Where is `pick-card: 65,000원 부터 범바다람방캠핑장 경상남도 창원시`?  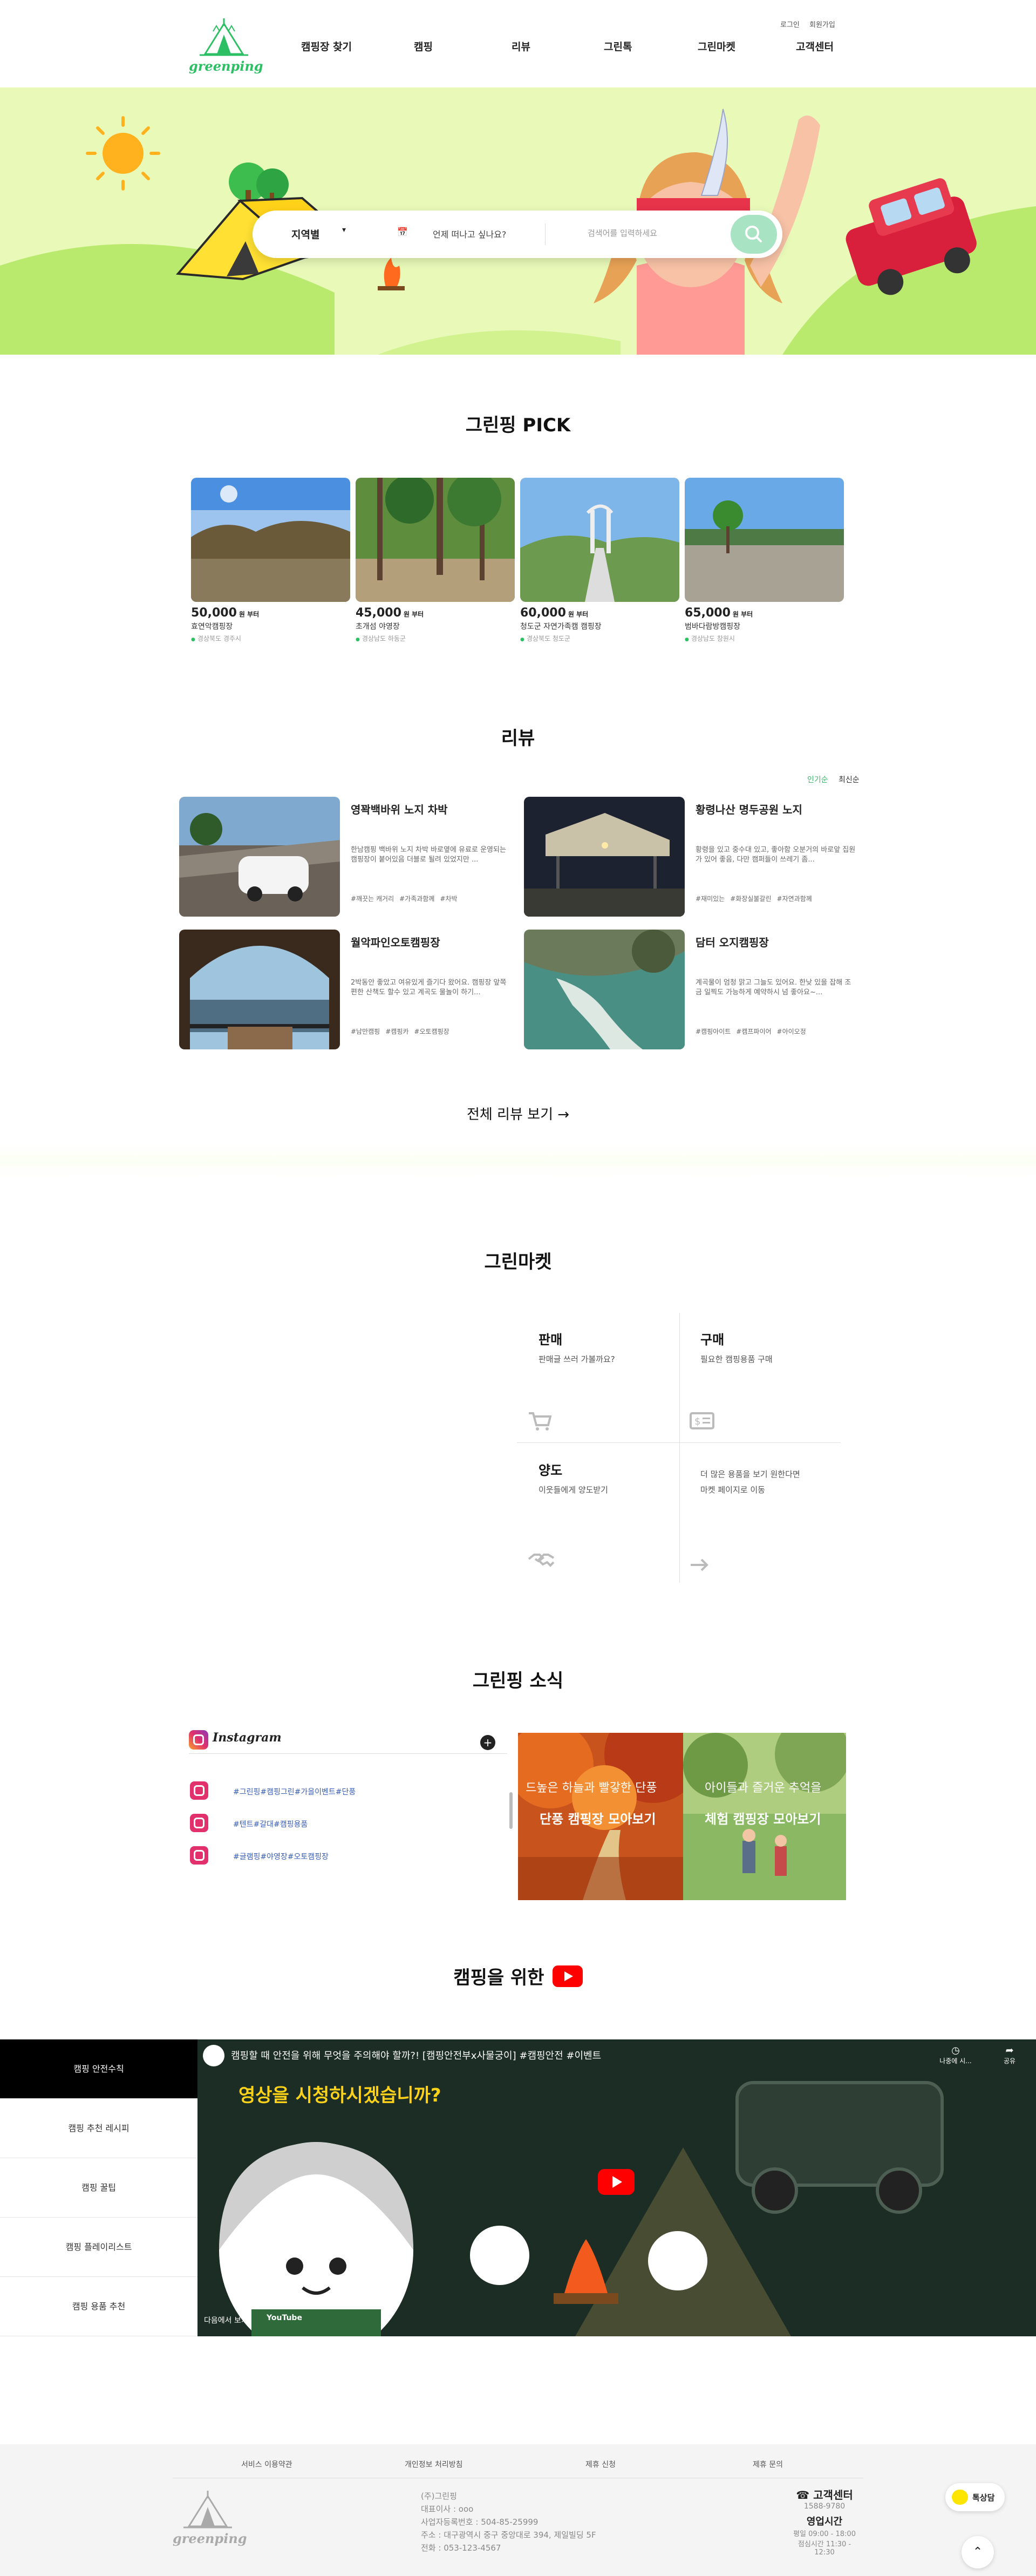 pick-card: 65,000원 부터 범바다람방캠핑장 경상남도 창원시 is located at coordinates (764, 561).